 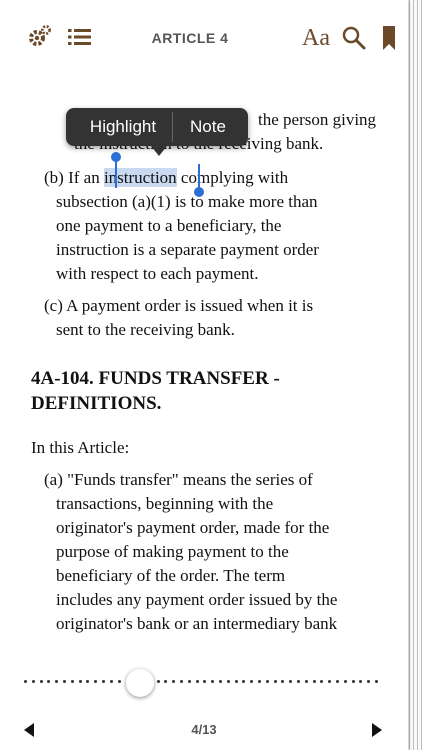 I want to click on paragraph-c-line: (c) A payment order is issued when it is, so click(x=179, y=305).